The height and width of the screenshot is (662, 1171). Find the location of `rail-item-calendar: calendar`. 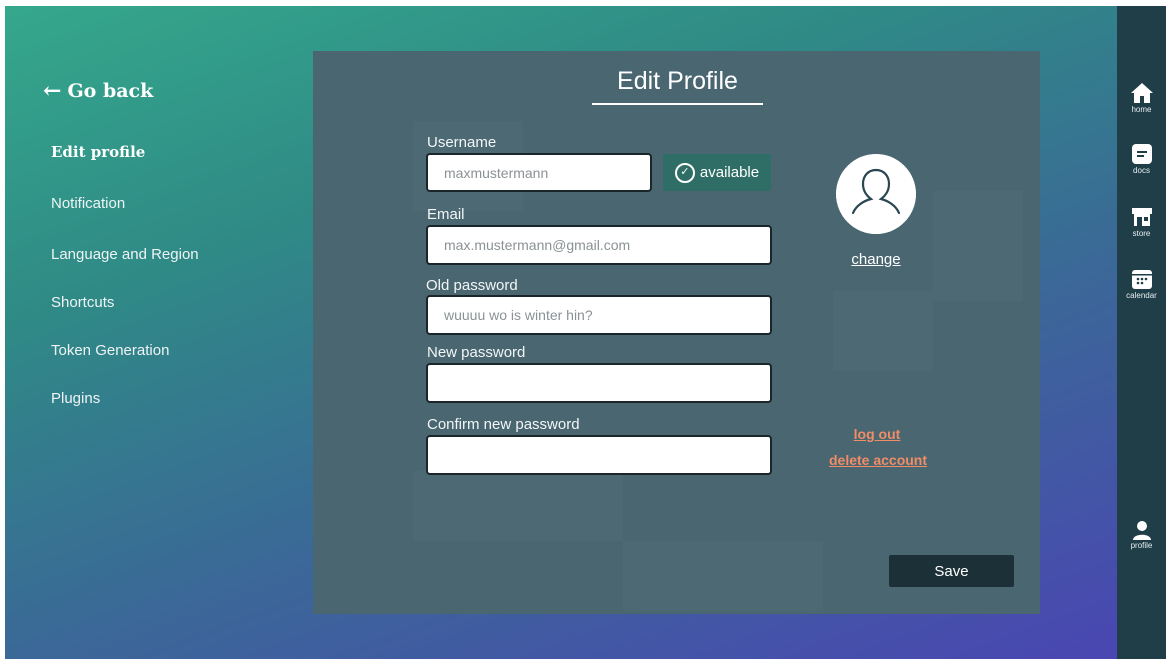

rail-item-calendar: calendar is located at coordinates (1141, 284).